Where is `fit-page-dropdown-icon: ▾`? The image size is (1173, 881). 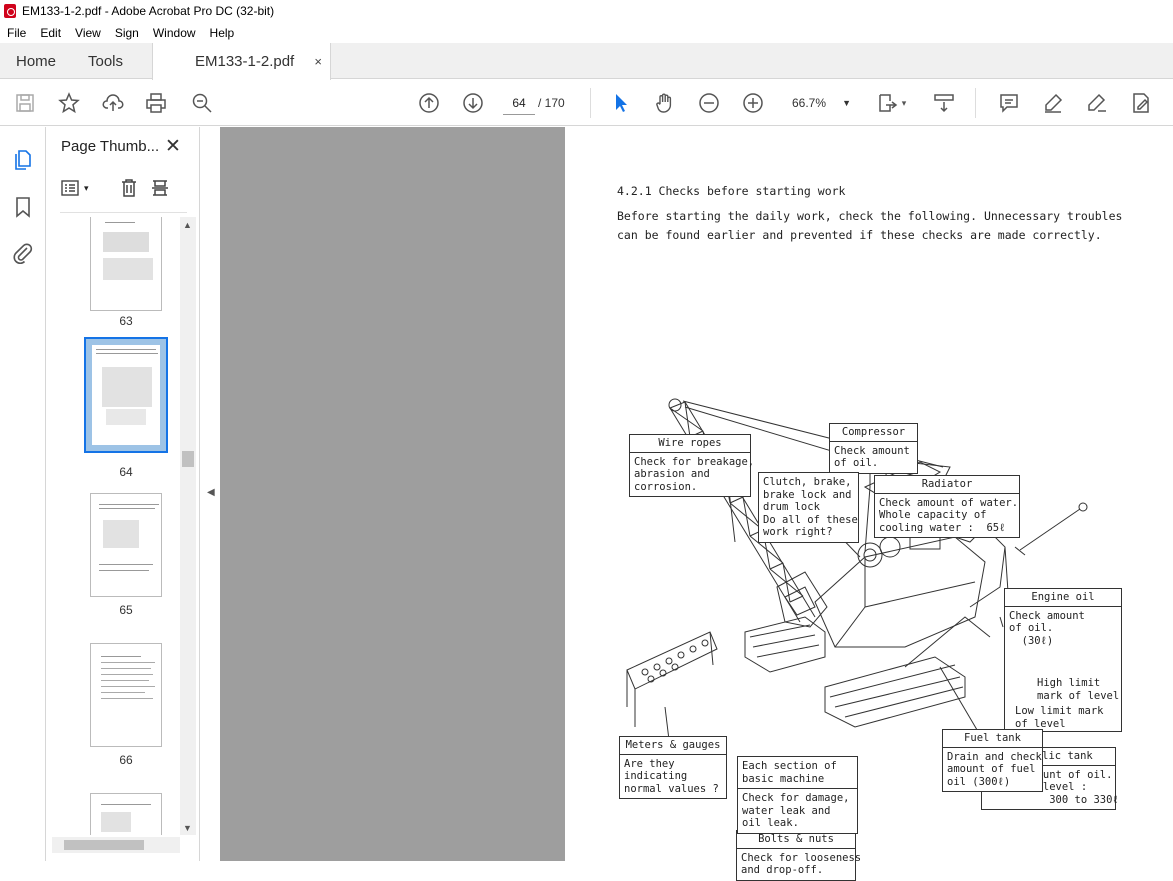
fit-page-dropdown-icon: ▾ is located at coordinates (904, 103).